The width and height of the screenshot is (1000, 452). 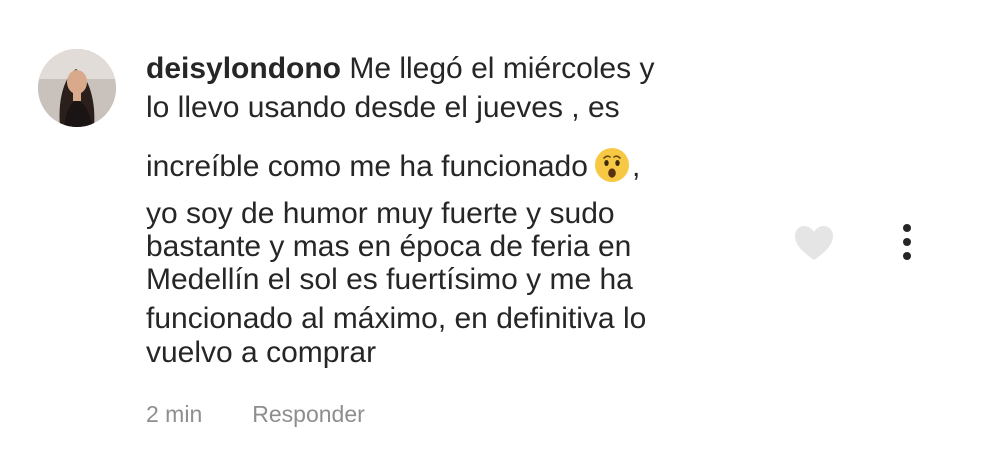 I want to click on like-button, so click(x=814, y=243).